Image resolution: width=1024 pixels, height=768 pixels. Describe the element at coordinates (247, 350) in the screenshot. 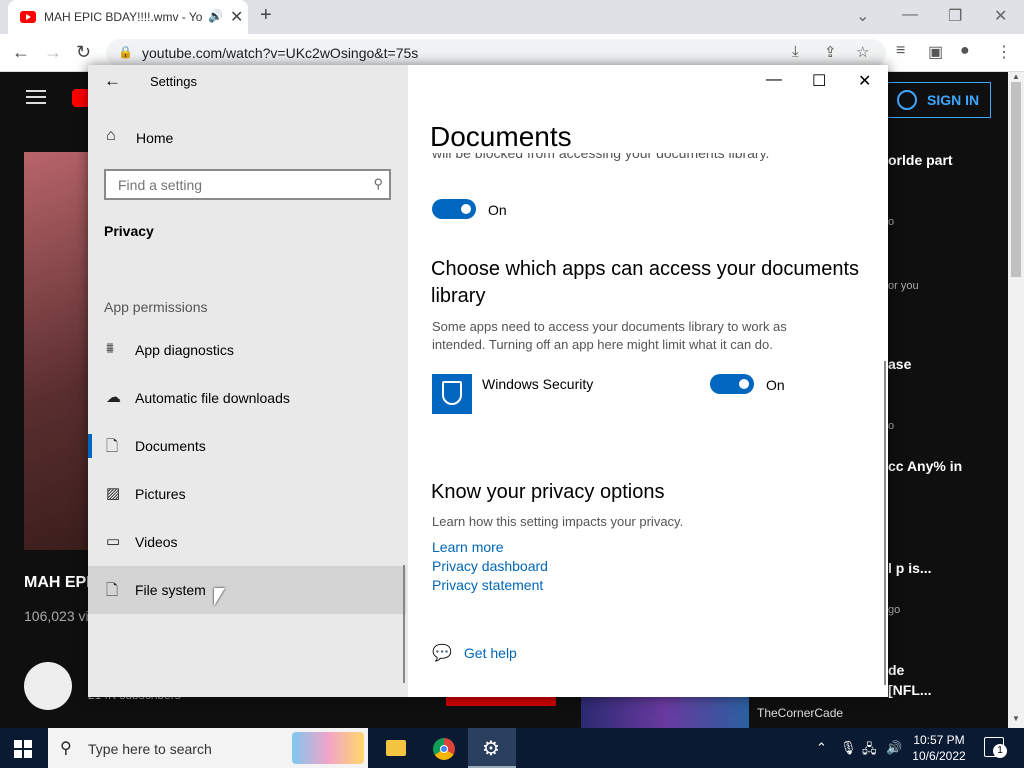

I see `nav-app-diagnostics: ⩩ App diagnostics` at that location.